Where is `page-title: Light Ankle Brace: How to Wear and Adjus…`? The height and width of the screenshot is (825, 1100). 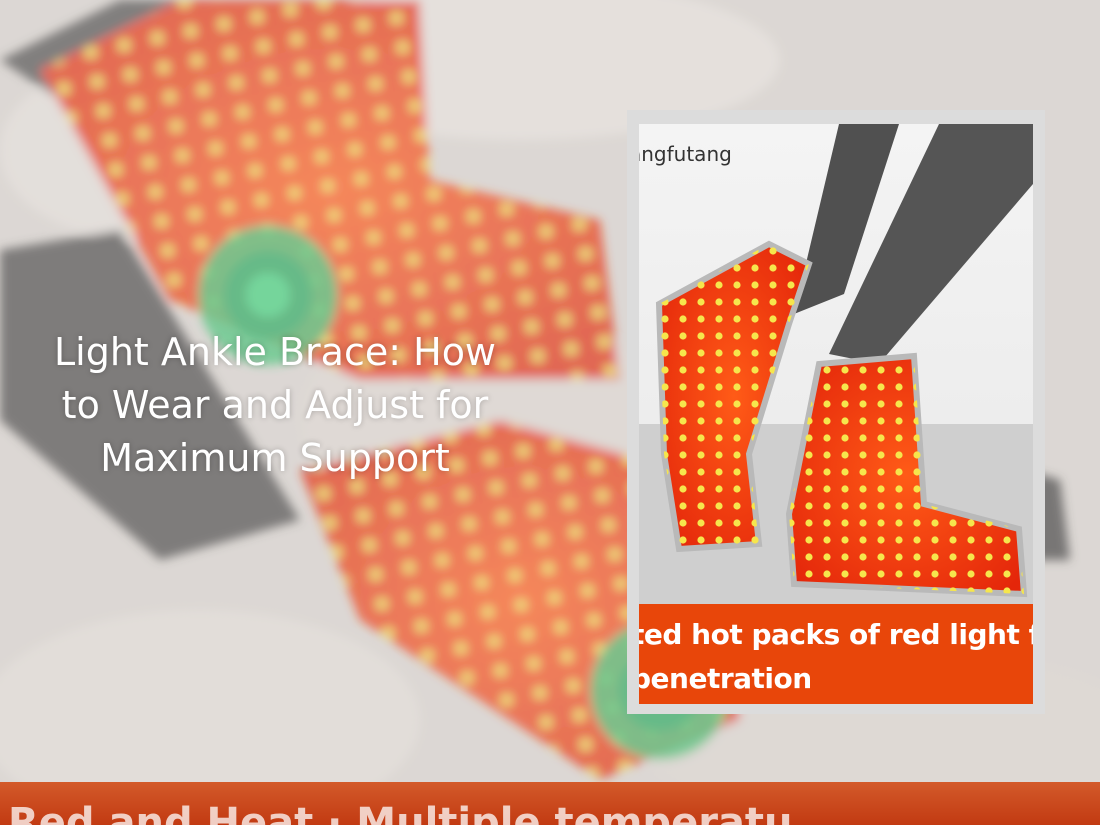
page-title: Light Ankle Brace: How to Wear and Adjus… is located at coordinates (275, 405).